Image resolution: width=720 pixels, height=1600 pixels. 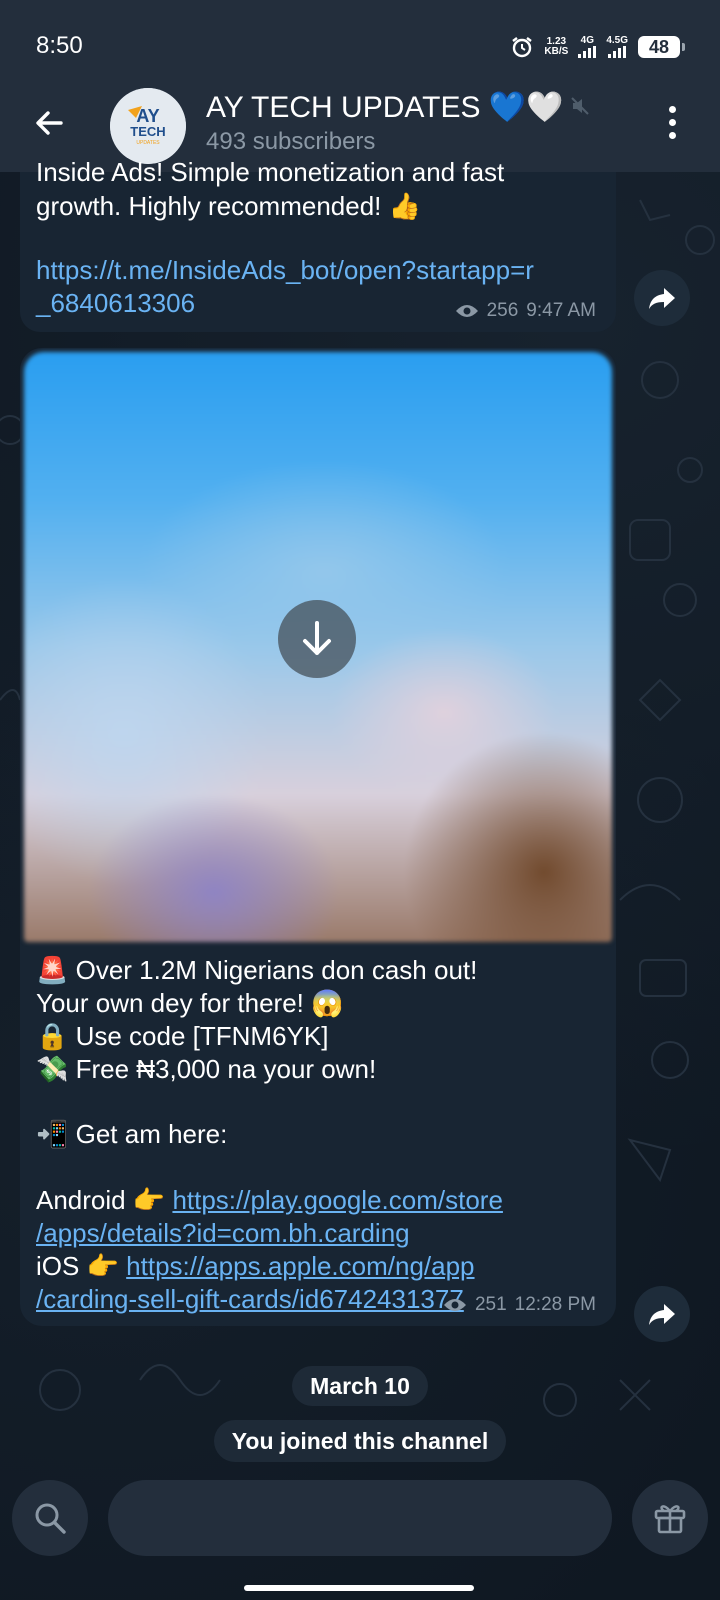 I want to click on more-vertical-icon, so click(x=672, y=122).